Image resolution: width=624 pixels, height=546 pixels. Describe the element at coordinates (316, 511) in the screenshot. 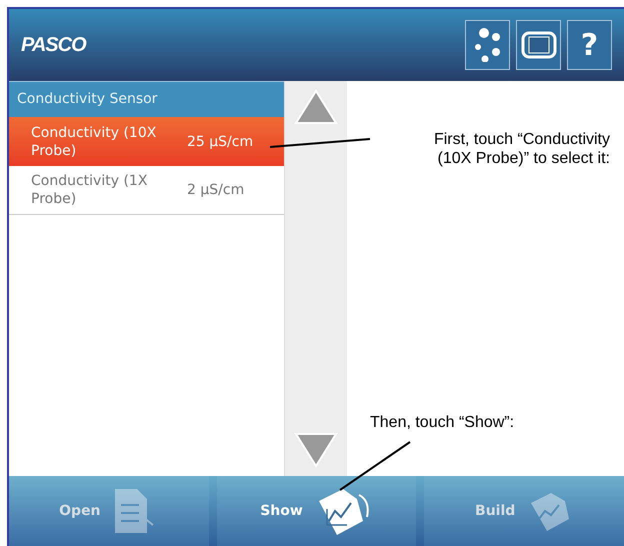

I see `toolbar-button: Show` at that location.